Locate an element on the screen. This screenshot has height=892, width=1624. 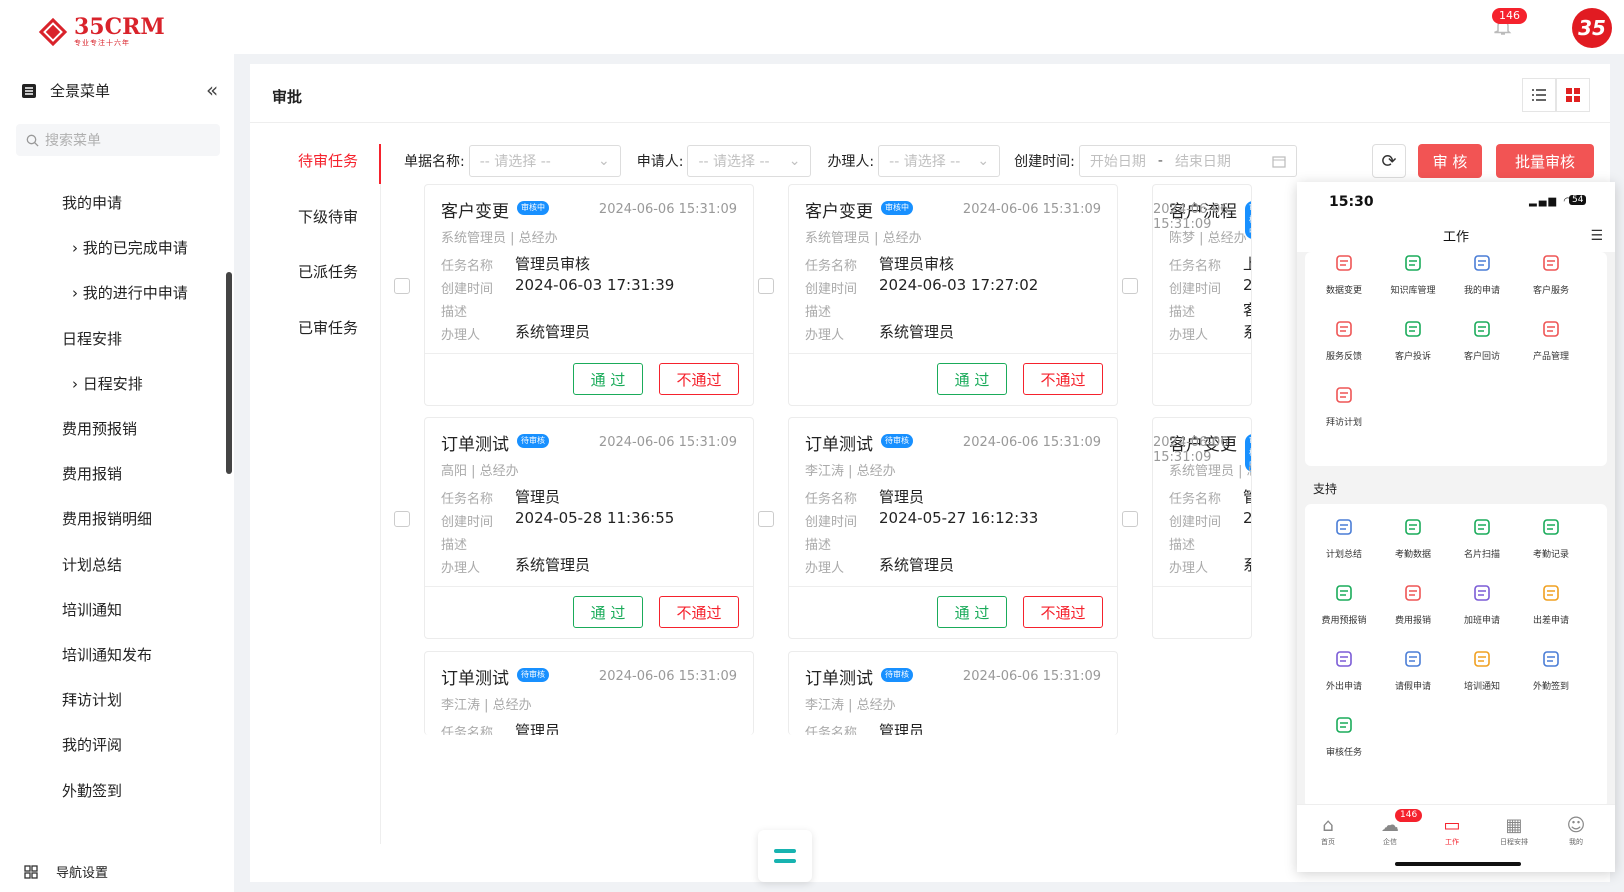
sidebar-item: 我的评阅 is located at coordinates (92, 744).